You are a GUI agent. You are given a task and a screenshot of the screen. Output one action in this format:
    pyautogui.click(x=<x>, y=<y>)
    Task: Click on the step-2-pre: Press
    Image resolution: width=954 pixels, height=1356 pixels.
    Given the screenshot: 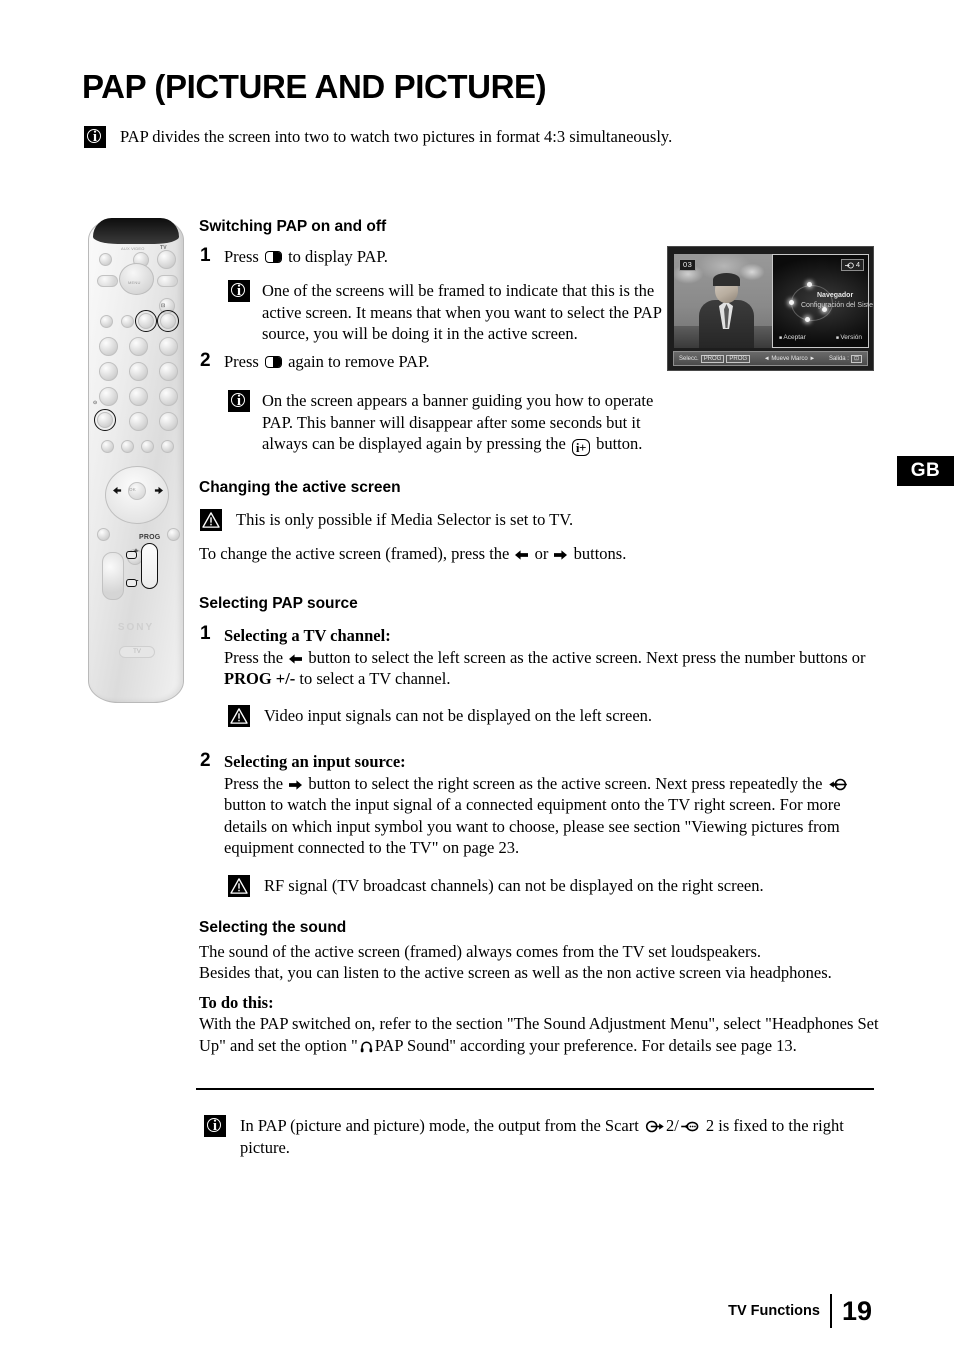 What is the action you would take?
    pyautogui.click(x=241, y=361)
    